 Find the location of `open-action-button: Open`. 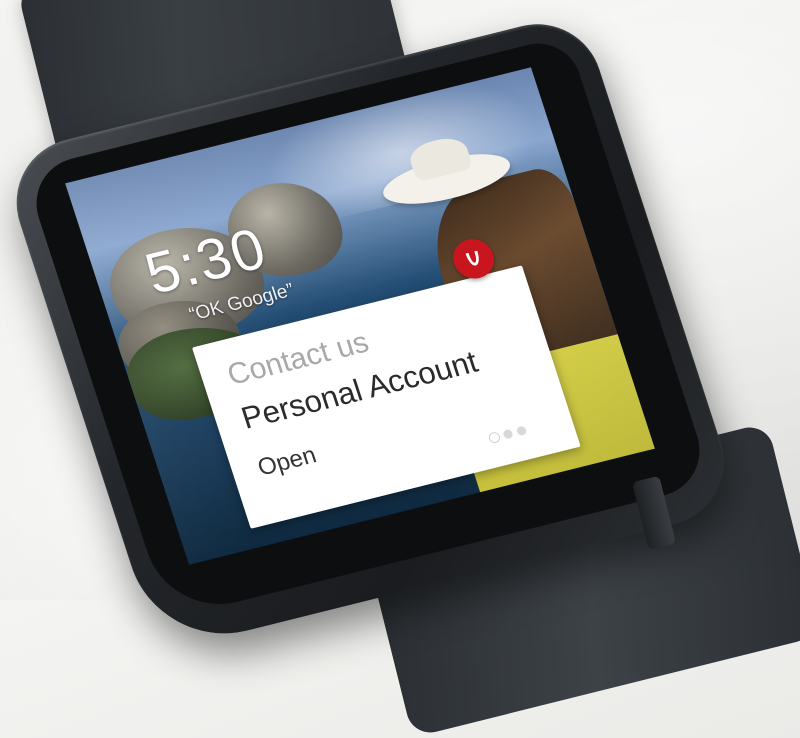

open-action-button: Open is located at coordinates (287, 462).